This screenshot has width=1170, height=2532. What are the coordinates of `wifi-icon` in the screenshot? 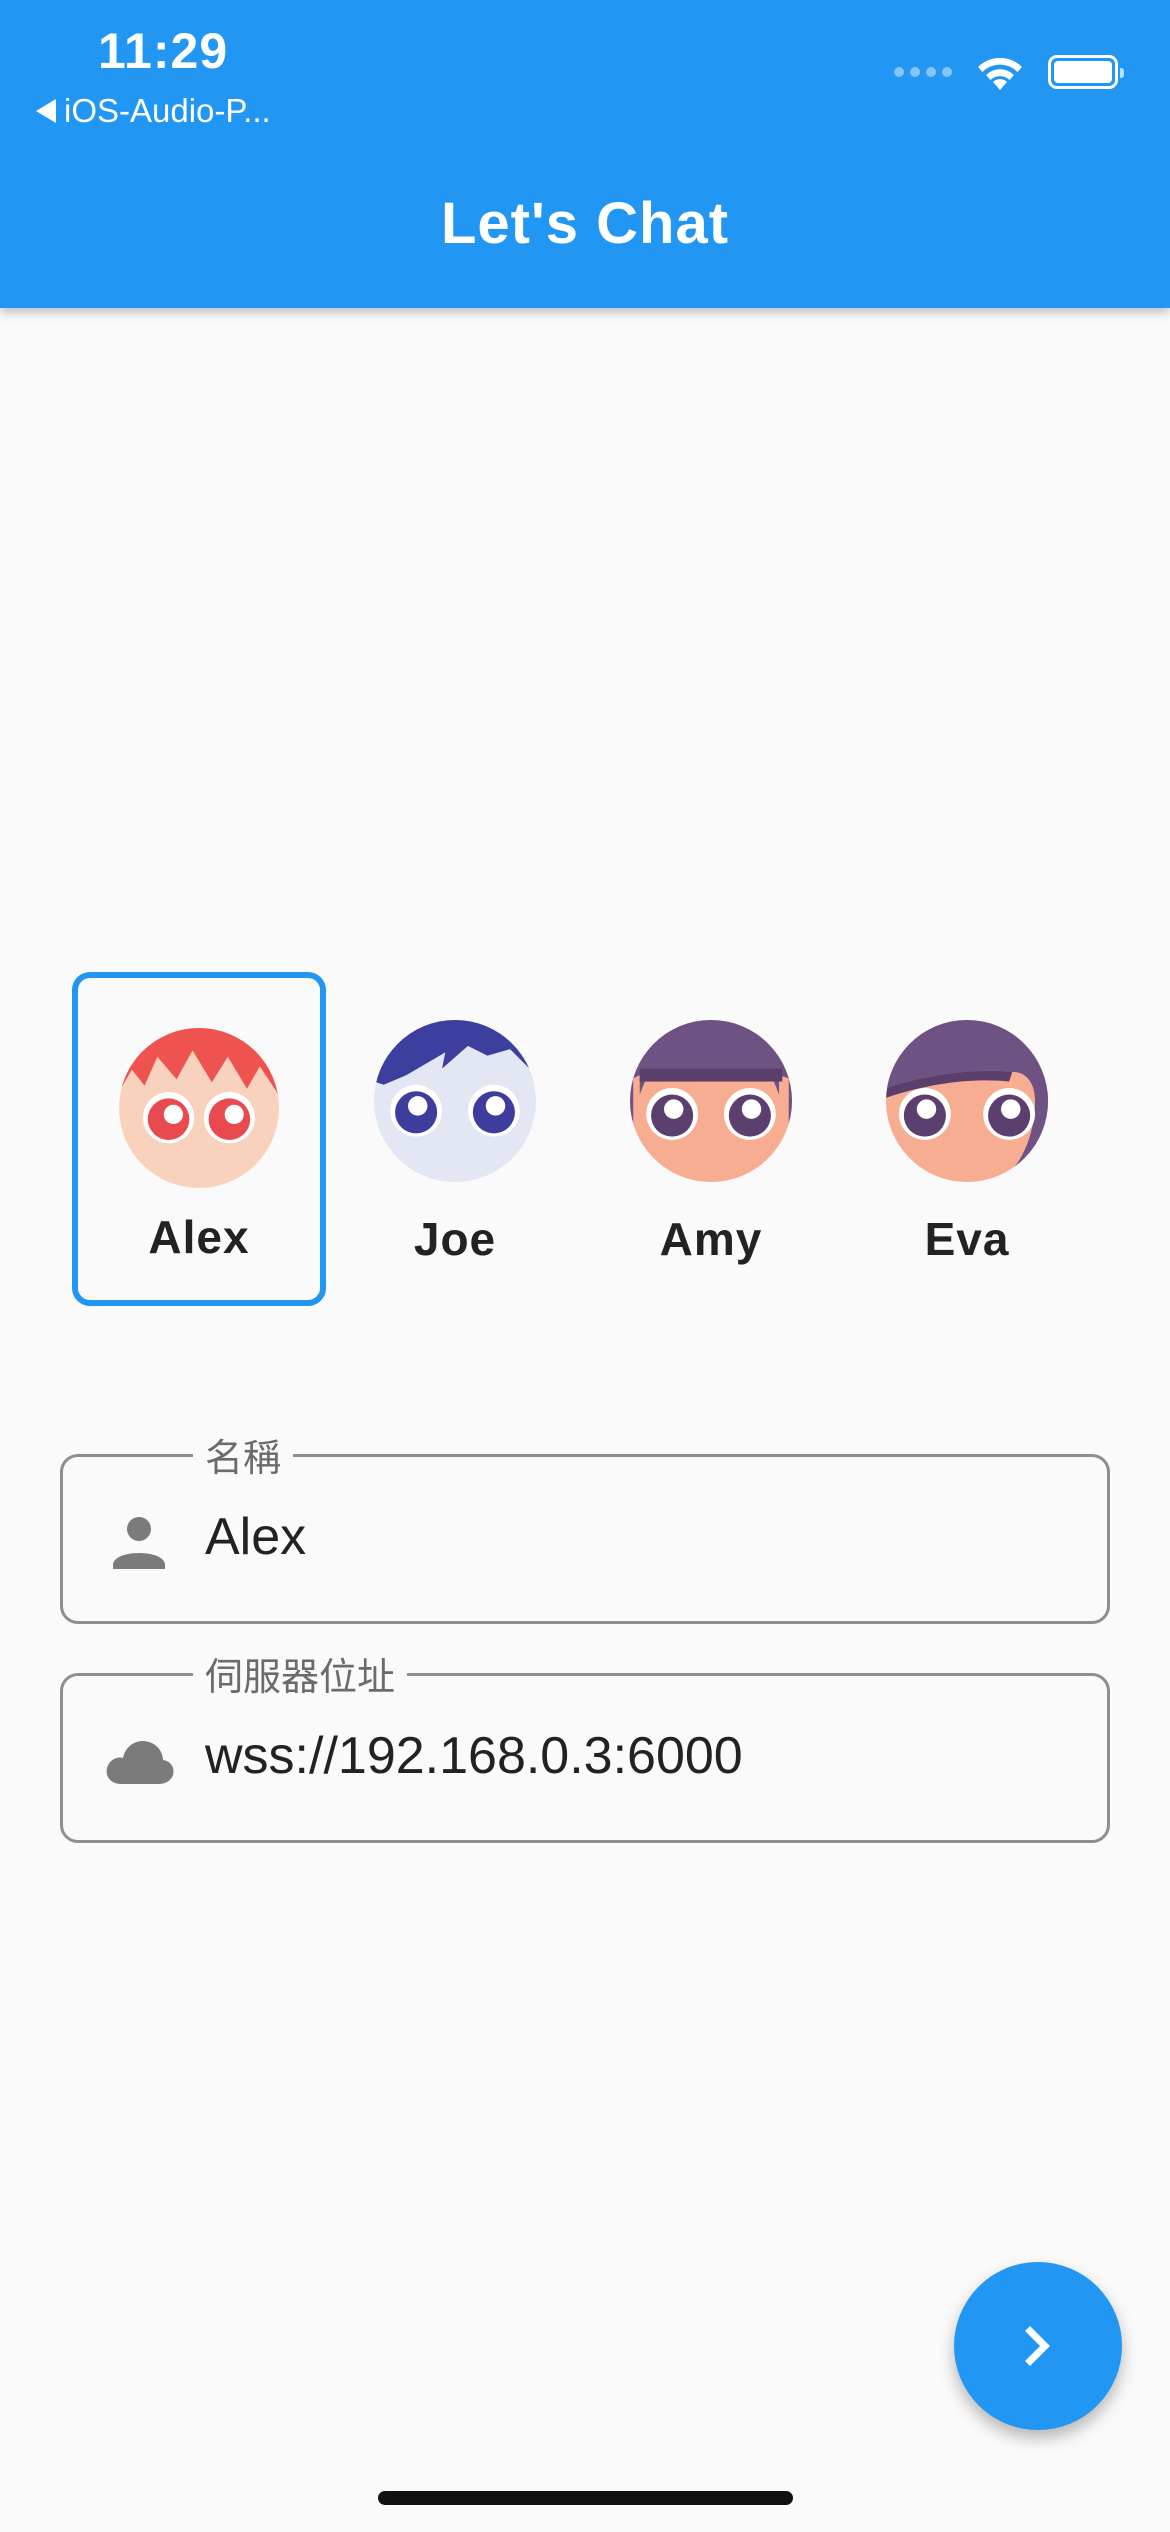 It's located at (1000, 73).